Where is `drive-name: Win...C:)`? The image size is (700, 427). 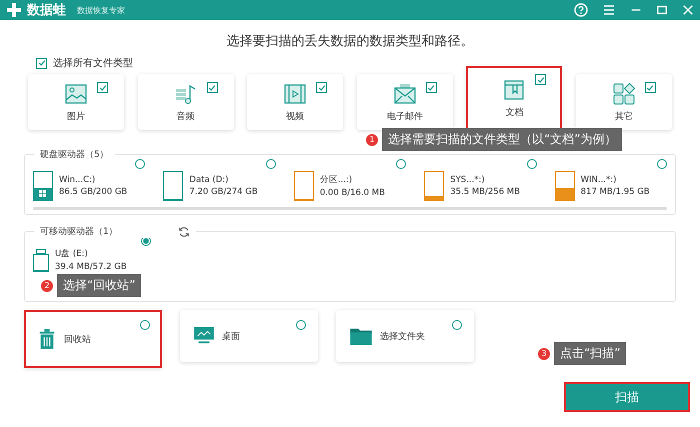
drive-name: Win...C:) is located at coordinates (77, 180).